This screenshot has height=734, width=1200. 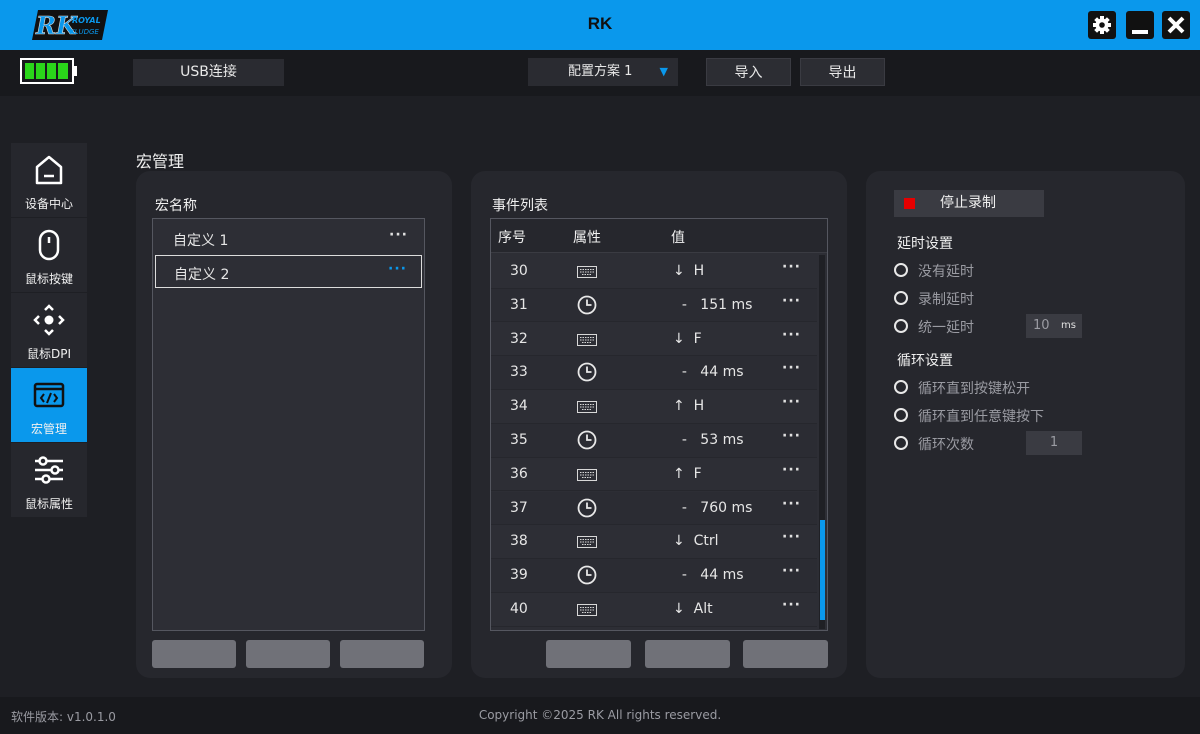 I want to click on table-row: 38 ↓ Ctrl ···, so click(x=654, y=542).